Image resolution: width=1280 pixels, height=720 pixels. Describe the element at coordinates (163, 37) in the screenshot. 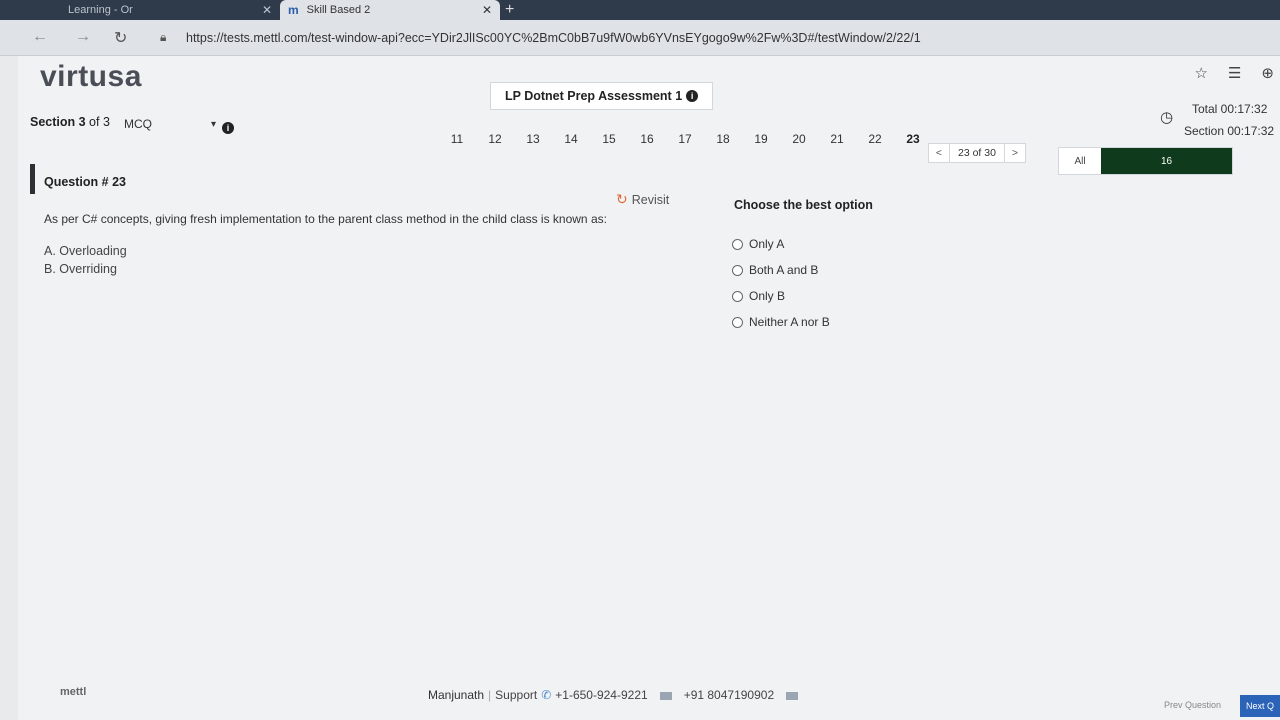

I see `lock-icon: 🔒︎` at that location.